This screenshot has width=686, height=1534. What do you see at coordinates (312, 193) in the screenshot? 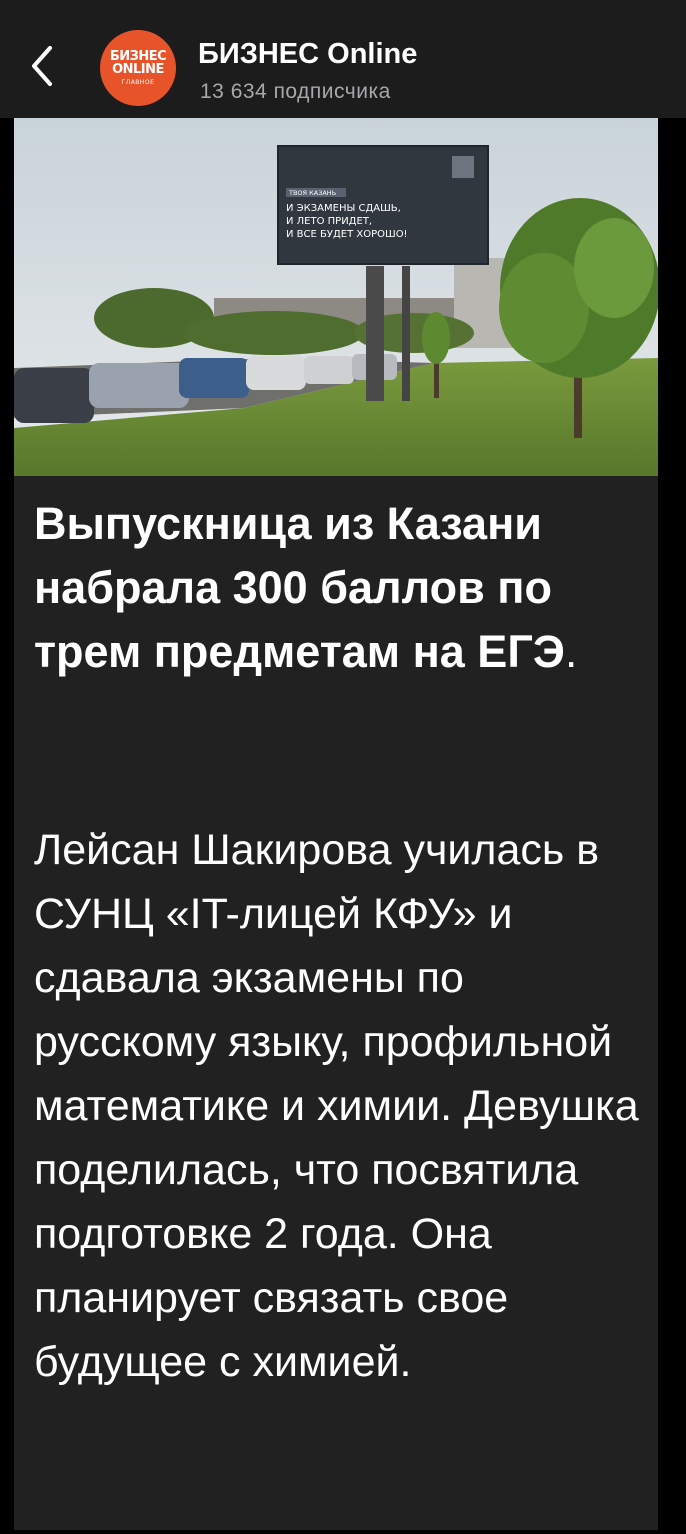
I see `billboard-tag: ТВОЯ КАЗАНЬ` at bounding box center [312, 193].